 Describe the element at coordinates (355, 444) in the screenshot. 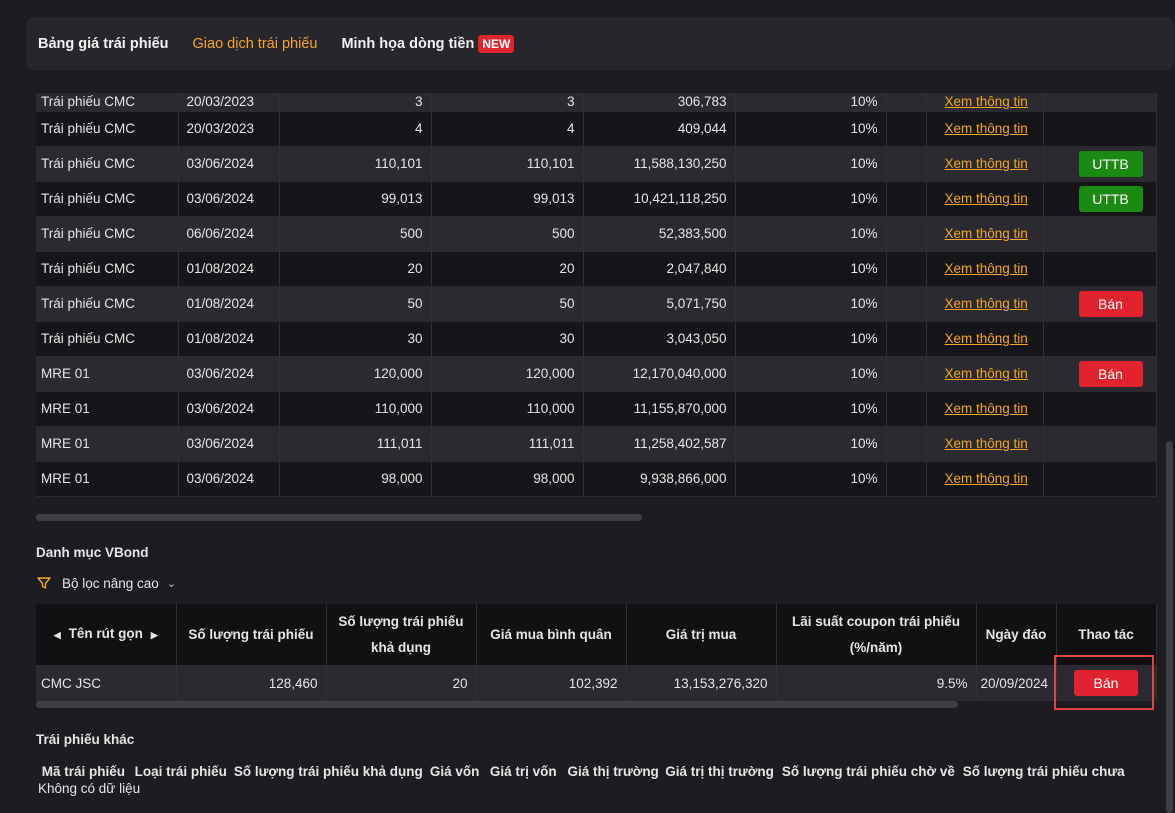

I see `cell-quantity: 111,011` at that location.